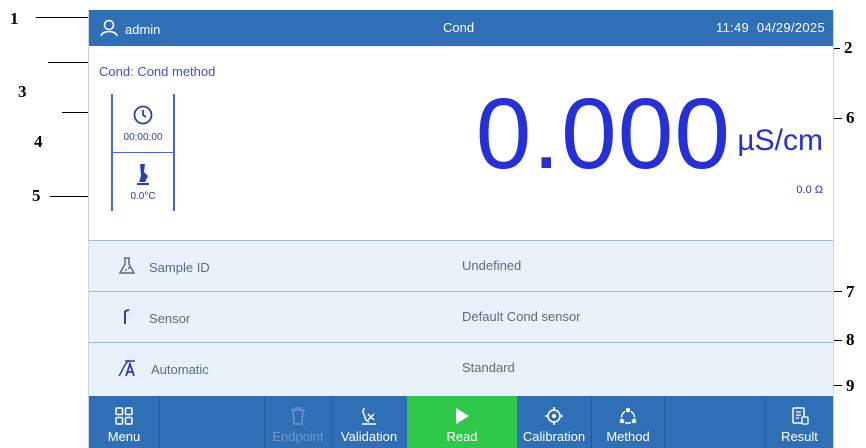  Describe the element at coordinates (492, 265) in the screenshot. I see `sample-id-value: Undefined` at that location.